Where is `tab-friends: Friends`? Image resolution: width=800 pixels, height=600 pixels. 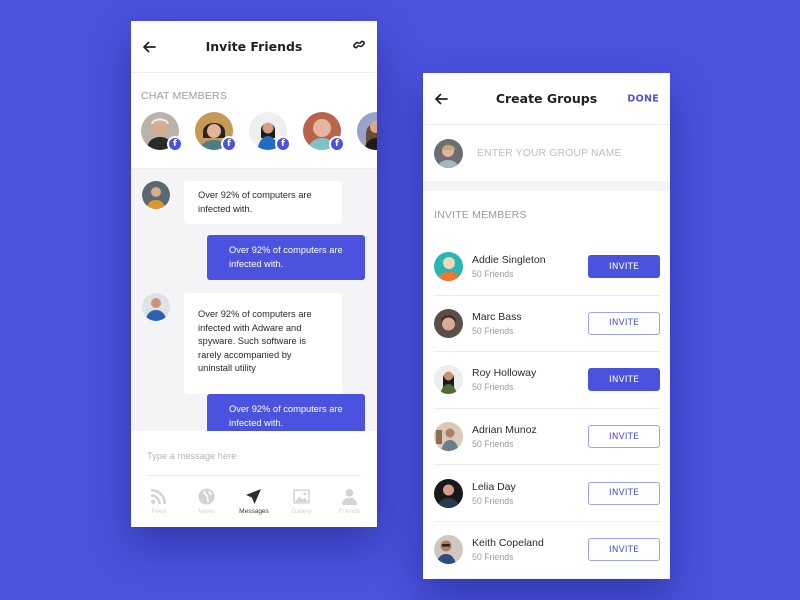 tab-friends: Friends is located at coordinates (349, 501).